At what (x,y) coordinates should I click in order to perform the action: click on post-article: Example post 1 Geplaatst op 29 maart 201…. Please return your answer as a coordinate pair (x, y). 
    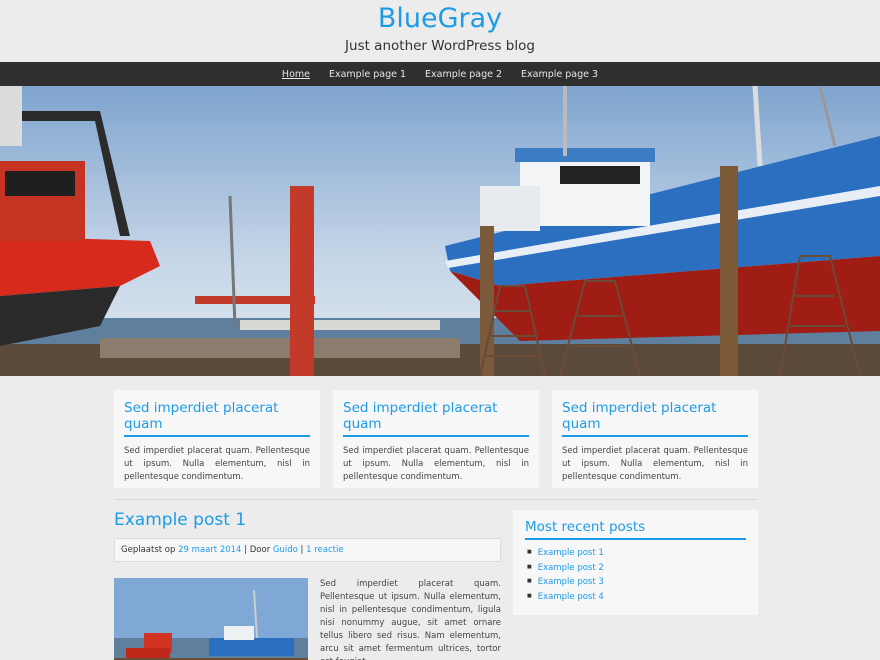
    Looking at the image, I should click on (307, 585).